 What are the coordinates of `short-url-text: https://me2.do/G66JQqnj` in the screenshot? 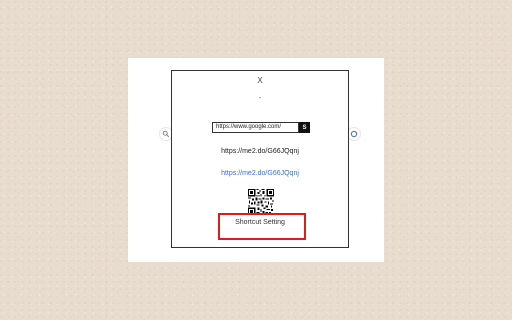 It's located at (260, 151).